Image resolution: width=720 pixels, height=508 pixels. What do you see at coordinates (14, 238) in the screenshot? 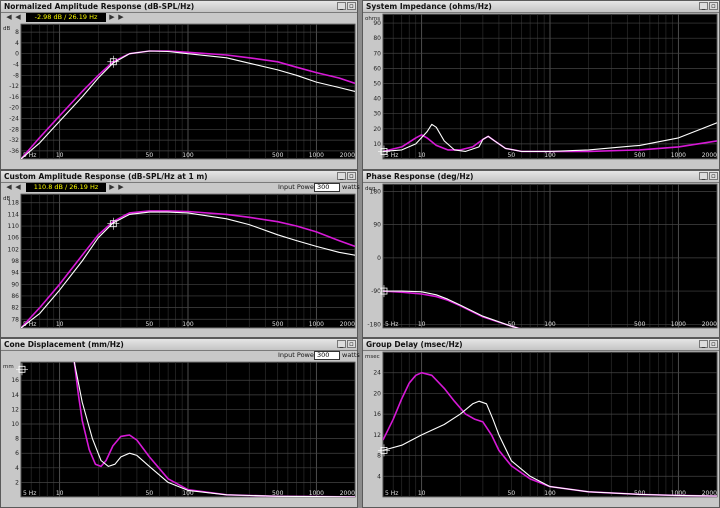
I see `y-tick-label: 106` at bounding box center [14, 238].